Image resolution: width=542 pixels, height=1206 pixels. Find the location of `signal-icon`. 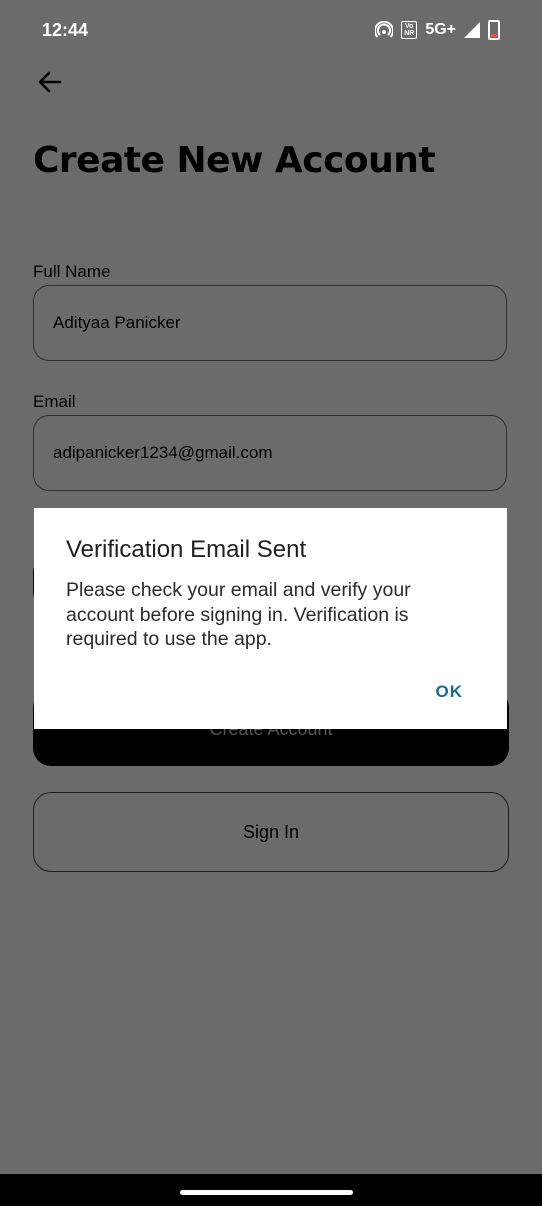

signal-icon is located at coordinates (472, 30).